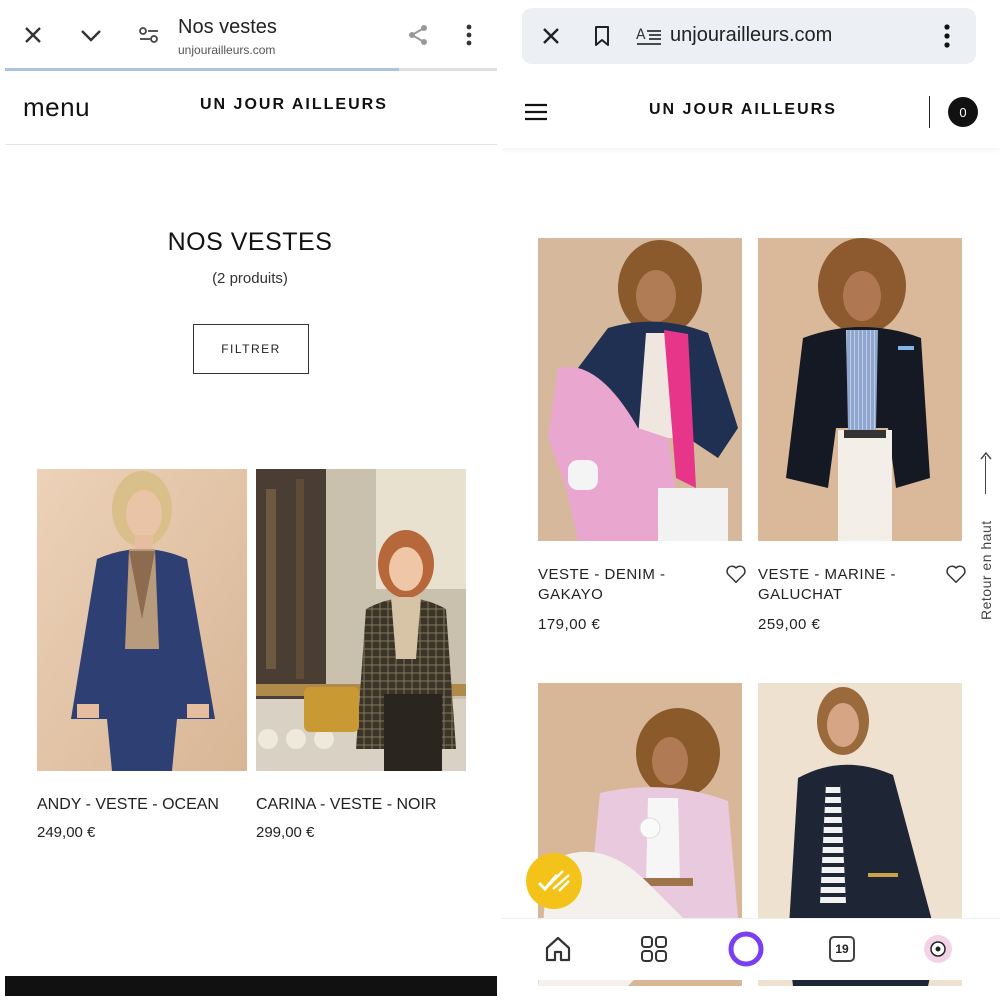  What do you see at coordinates (840, 585) in the screenshot?
I see `product-name: VESTE - MARINE - GALUCHAT` at bounding box center [840, 585].